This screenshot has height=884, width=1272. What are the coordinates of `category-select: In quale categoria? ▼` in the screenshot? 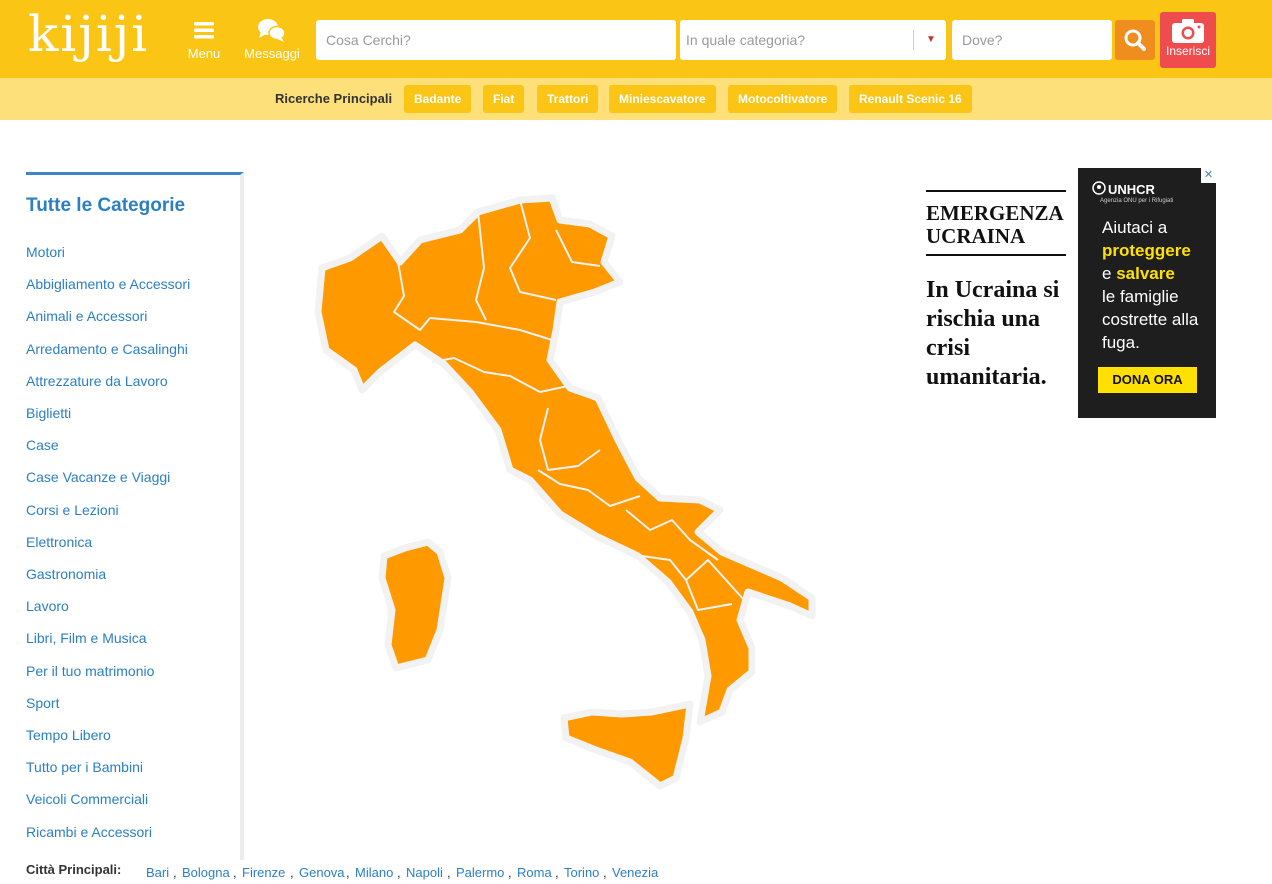 It's located at (813, 40).